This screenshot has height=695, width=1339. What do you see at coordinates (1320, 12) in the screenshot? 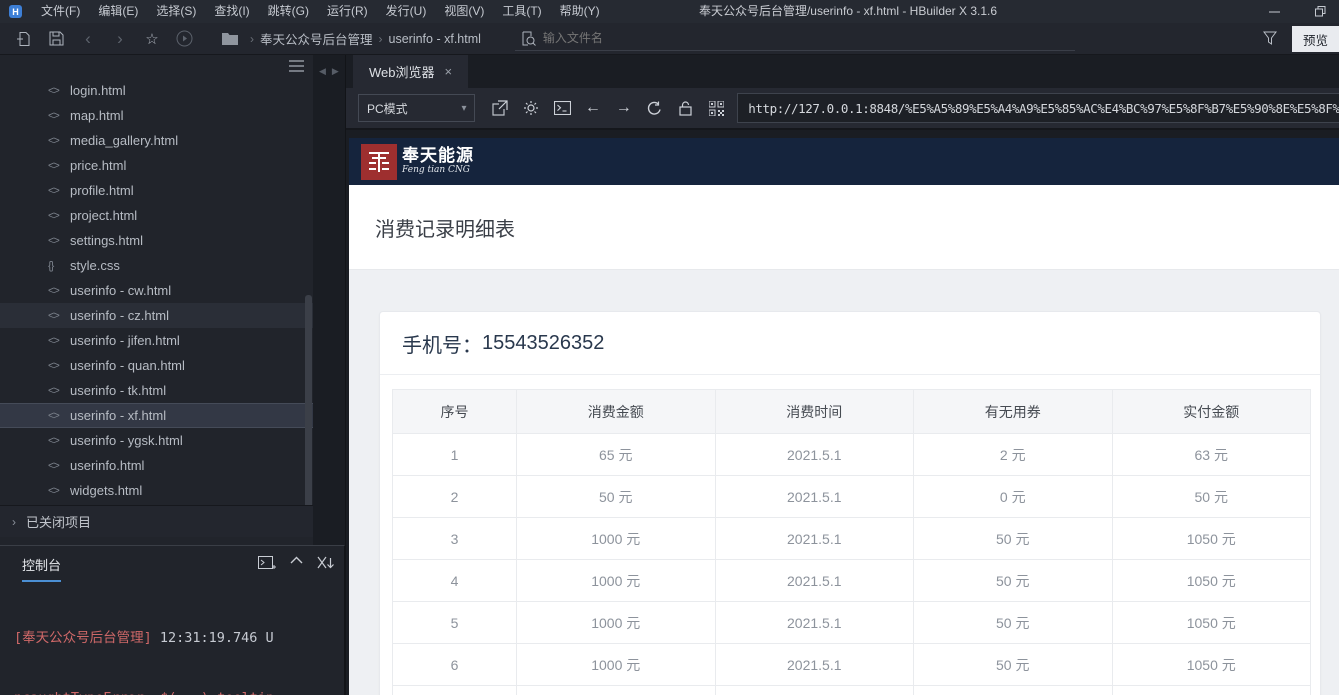
I see `restore-icon` at bounding box center [1320, 12].